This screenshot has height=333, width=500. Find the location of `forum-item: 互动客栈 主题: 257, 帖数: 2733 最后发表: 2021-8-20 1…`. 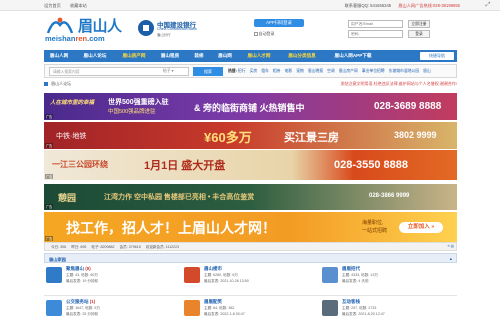

forum-item: 互动客栈 主题: 257, 帖数: 2733 最后发表: 2021-8-20 1… is located at coordinates (388, 312).